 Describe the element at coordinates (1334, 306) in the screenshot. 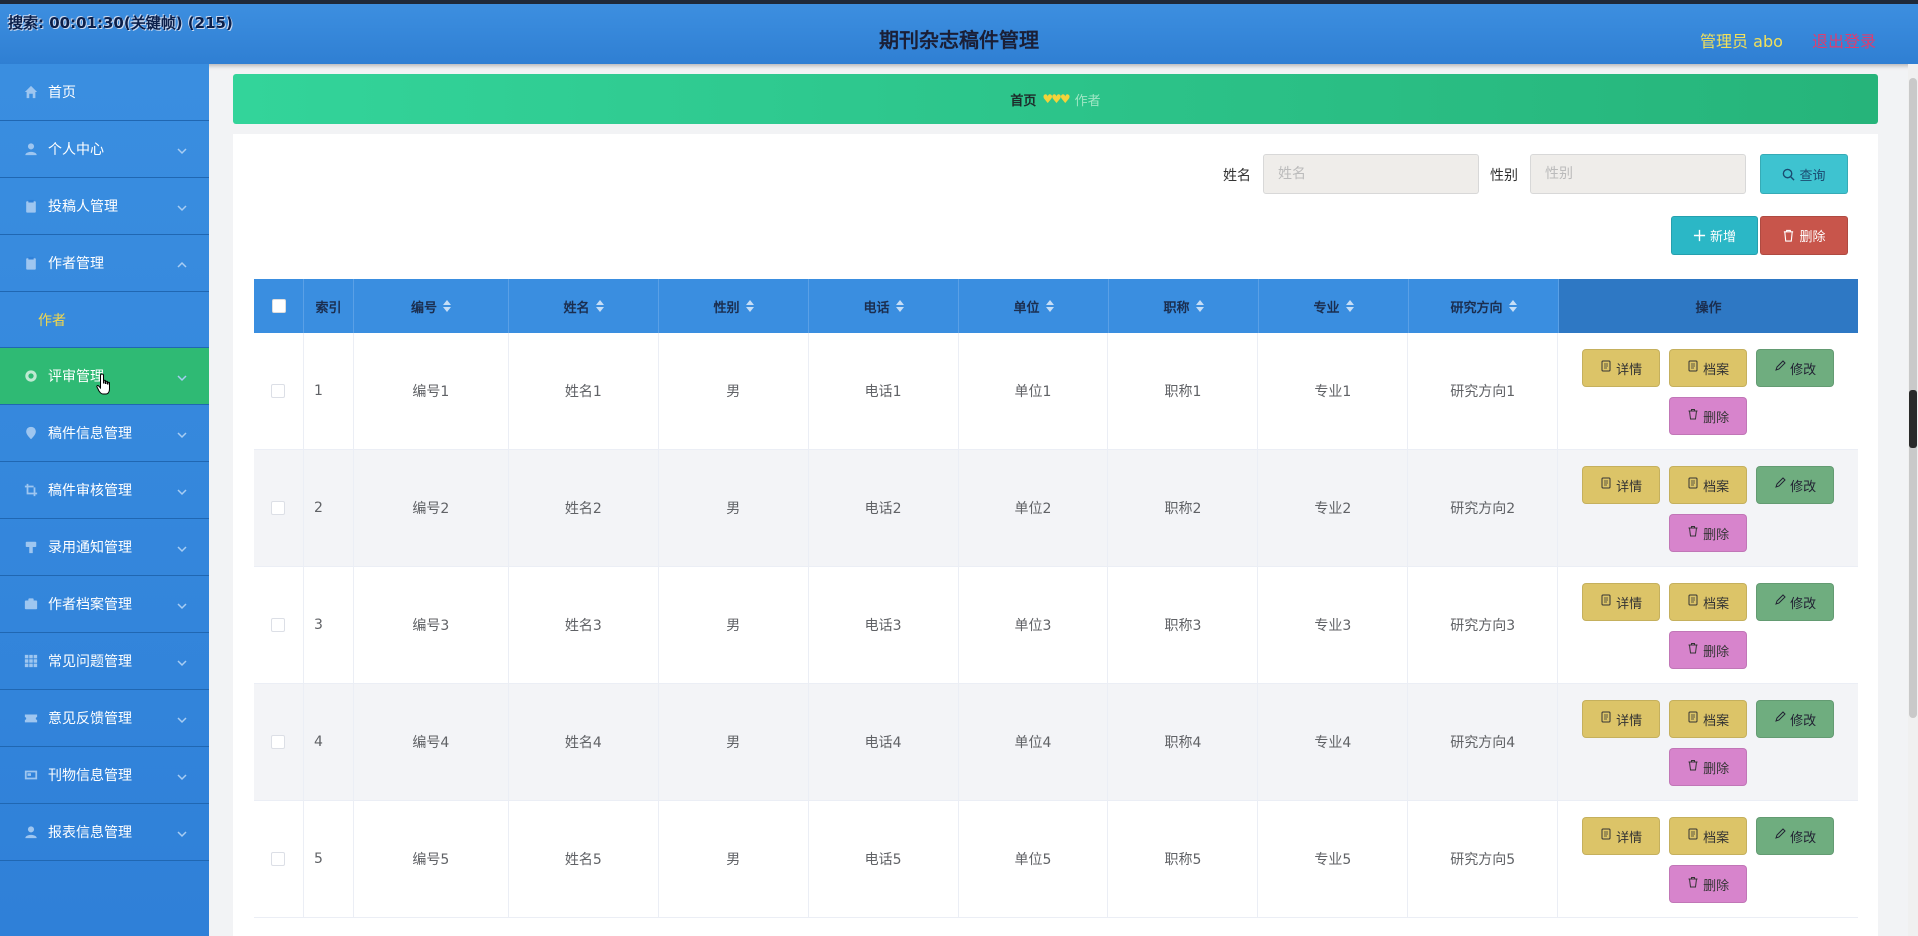

I see `column-header-major: 专业` at that location.